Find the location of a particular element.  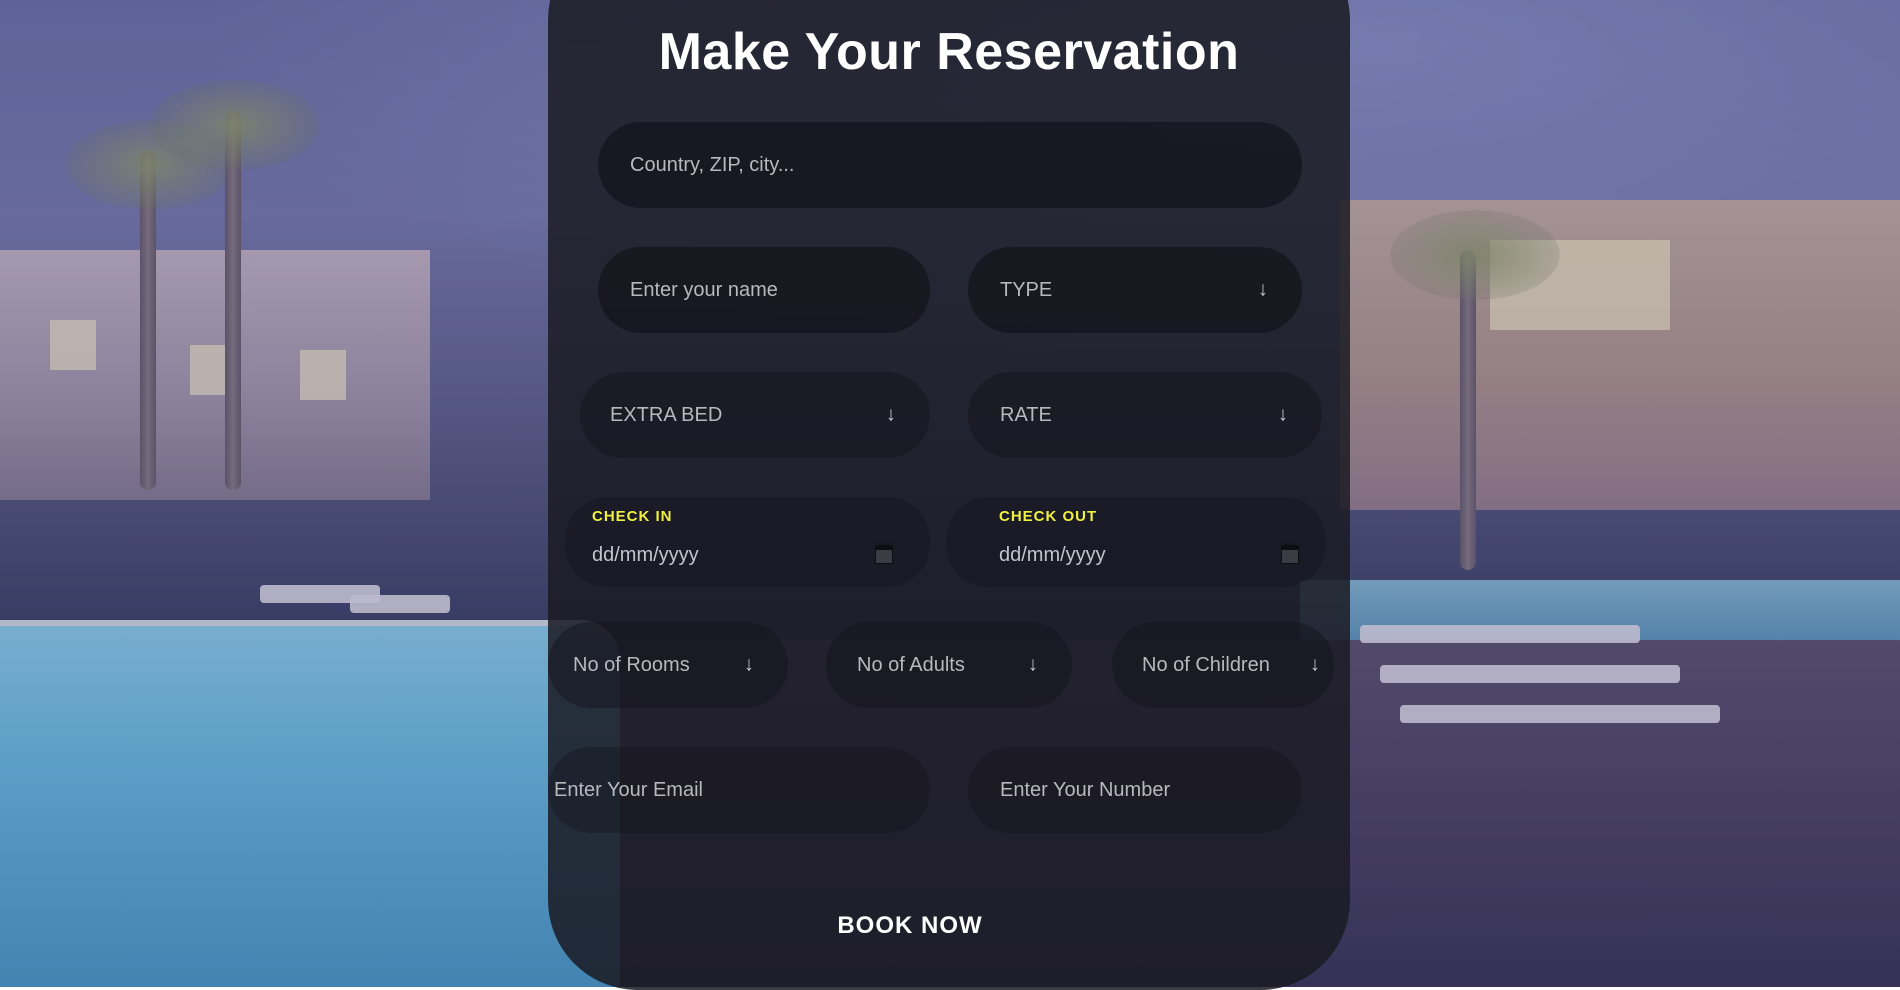

email-input: Enter Your Email is located at coordinates (739, 790).